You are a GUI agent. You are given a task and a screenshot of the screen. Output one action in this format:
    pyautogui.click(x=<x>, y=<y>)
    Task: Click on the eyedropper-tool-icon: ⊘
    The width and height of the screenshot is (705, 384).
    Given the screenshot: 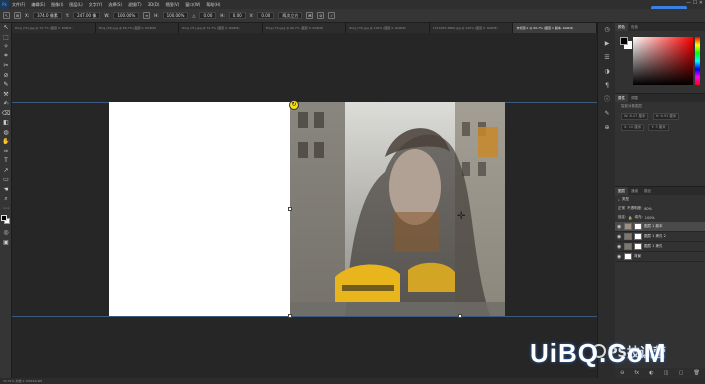 What is the action you would take?
    pyautogui.click(x=6, y=76)
    